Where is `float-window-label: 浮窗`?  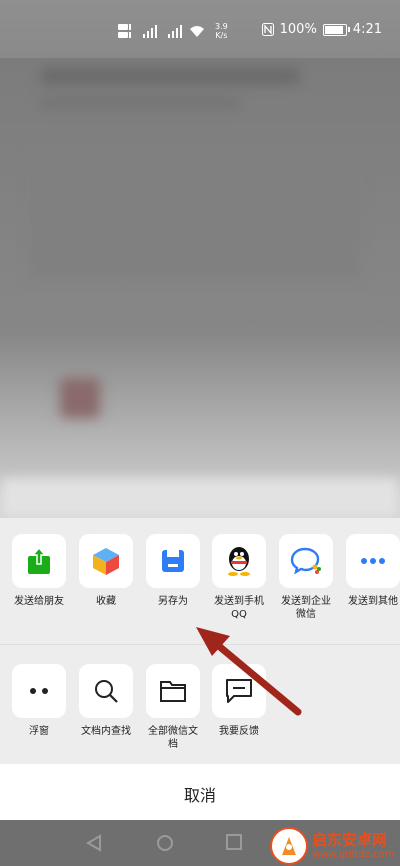 float-window-label: 浮窗 is located at coordinates (39, 731).